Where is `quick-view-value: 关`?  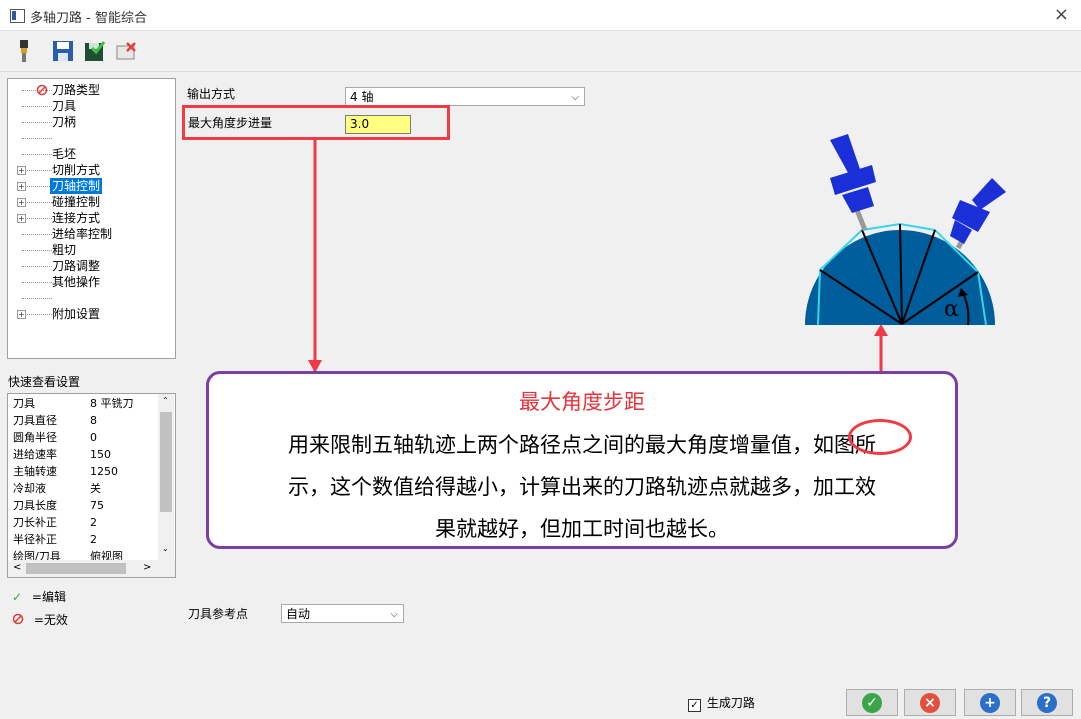 quick-view-value: 关 is located at coordinates (95, 488).